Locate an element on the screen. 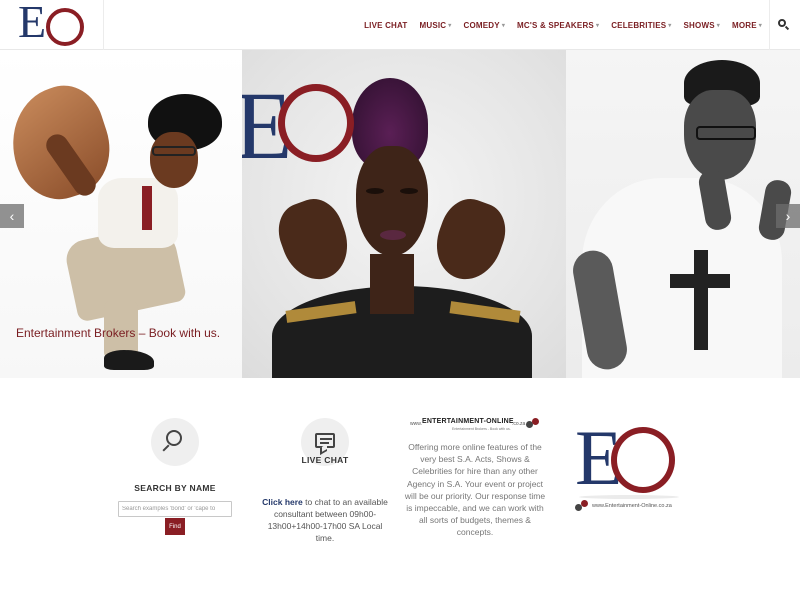 This screenshot has width=800, height=600. shirt-cross-print is located at coordinates (700, 300).